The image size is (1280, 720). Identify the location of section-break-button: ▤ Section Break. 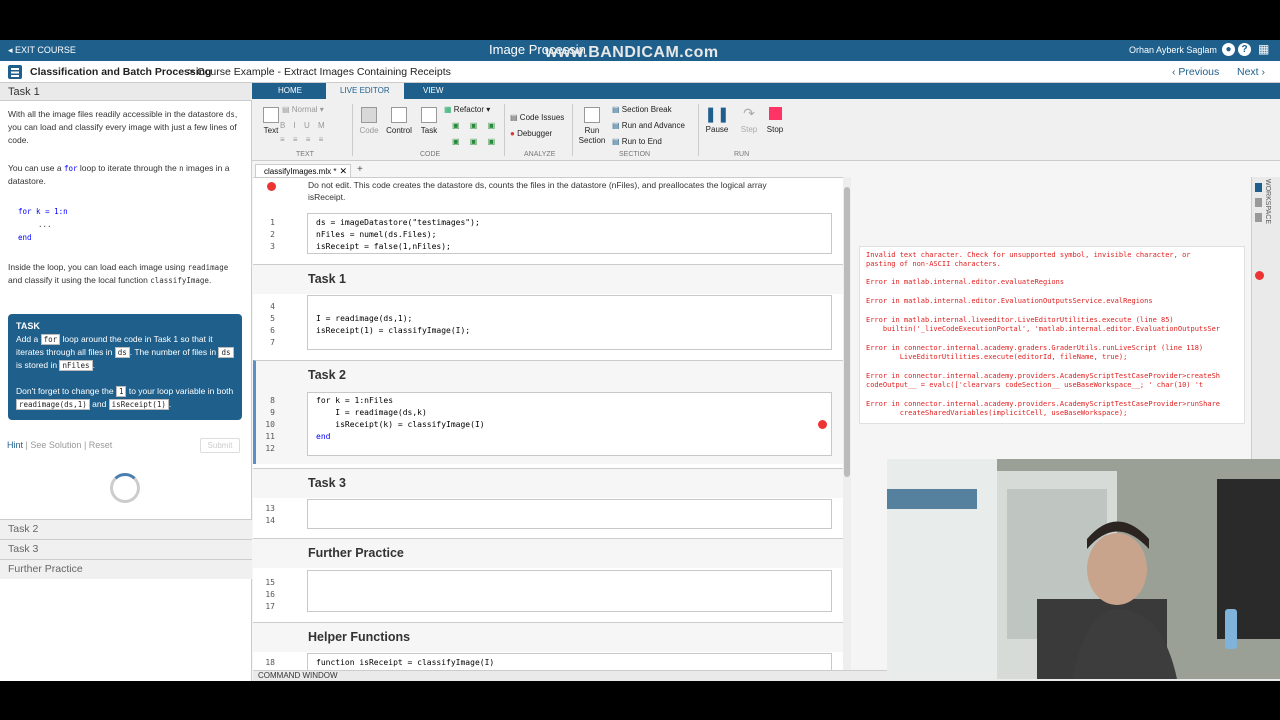
(642, 109).